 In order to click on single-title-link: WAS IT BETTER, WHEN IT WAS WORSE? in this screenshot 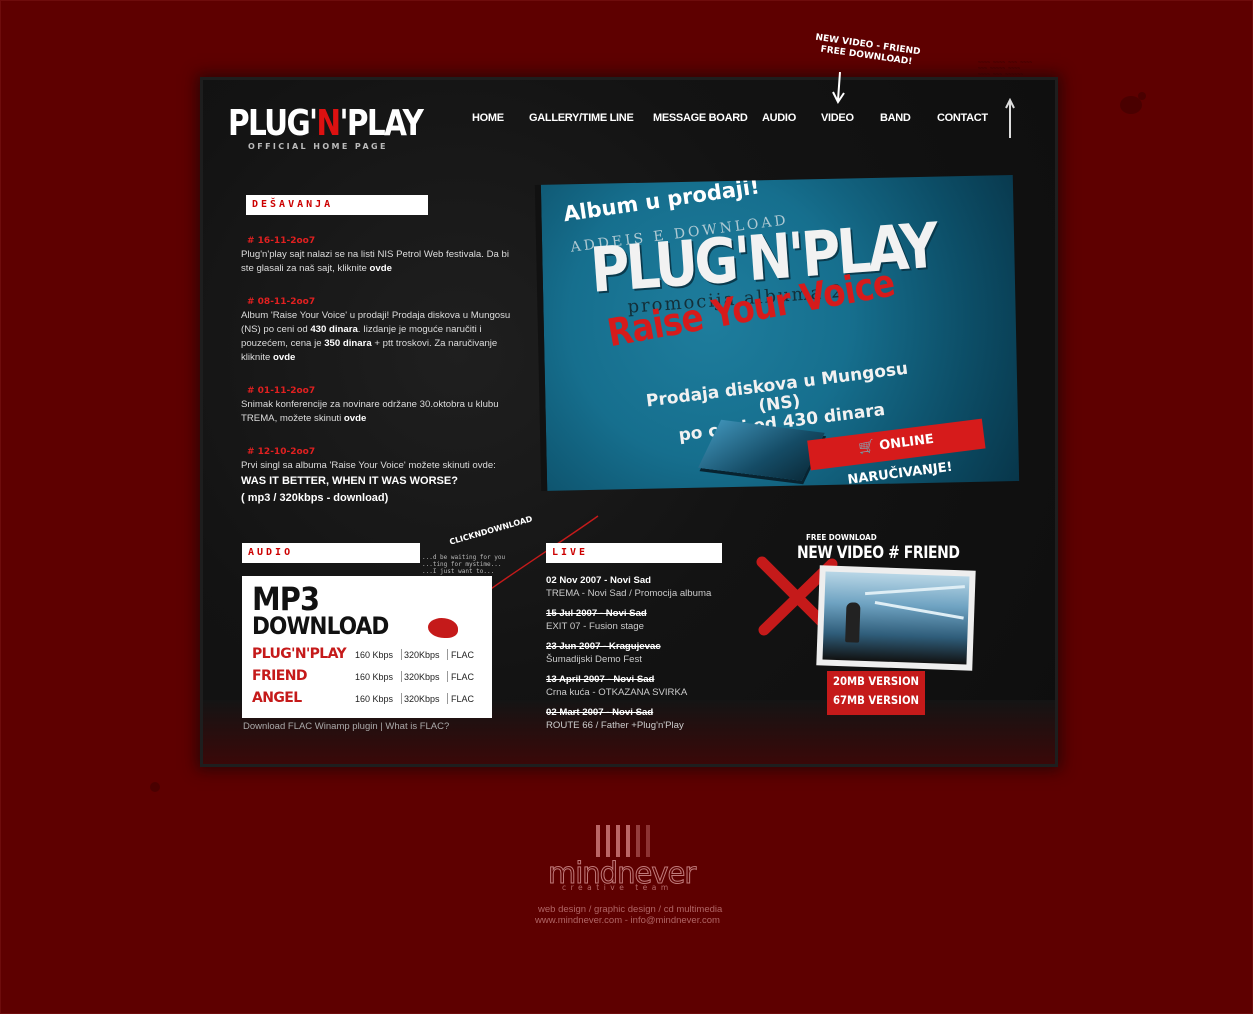, I will do `click(349, 481)`.